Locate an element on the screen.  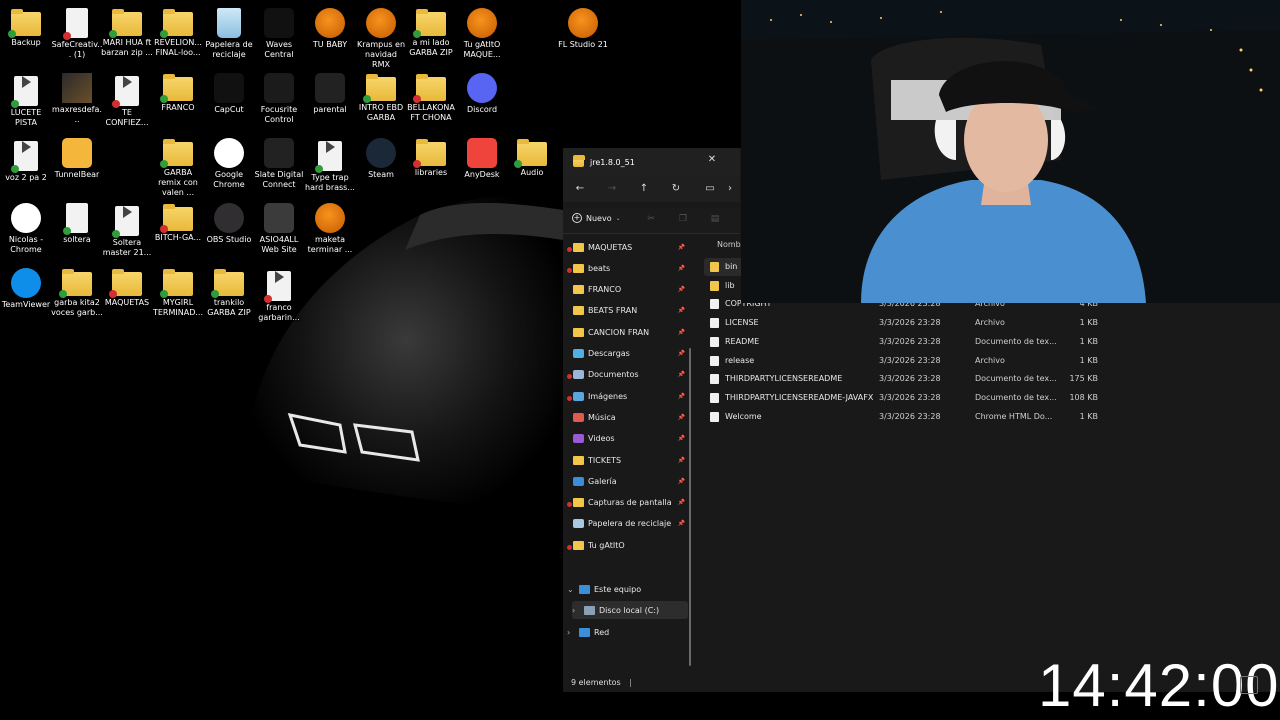
desktop-icon: Nicolas - Chrome is located at coordinates (26, 226).